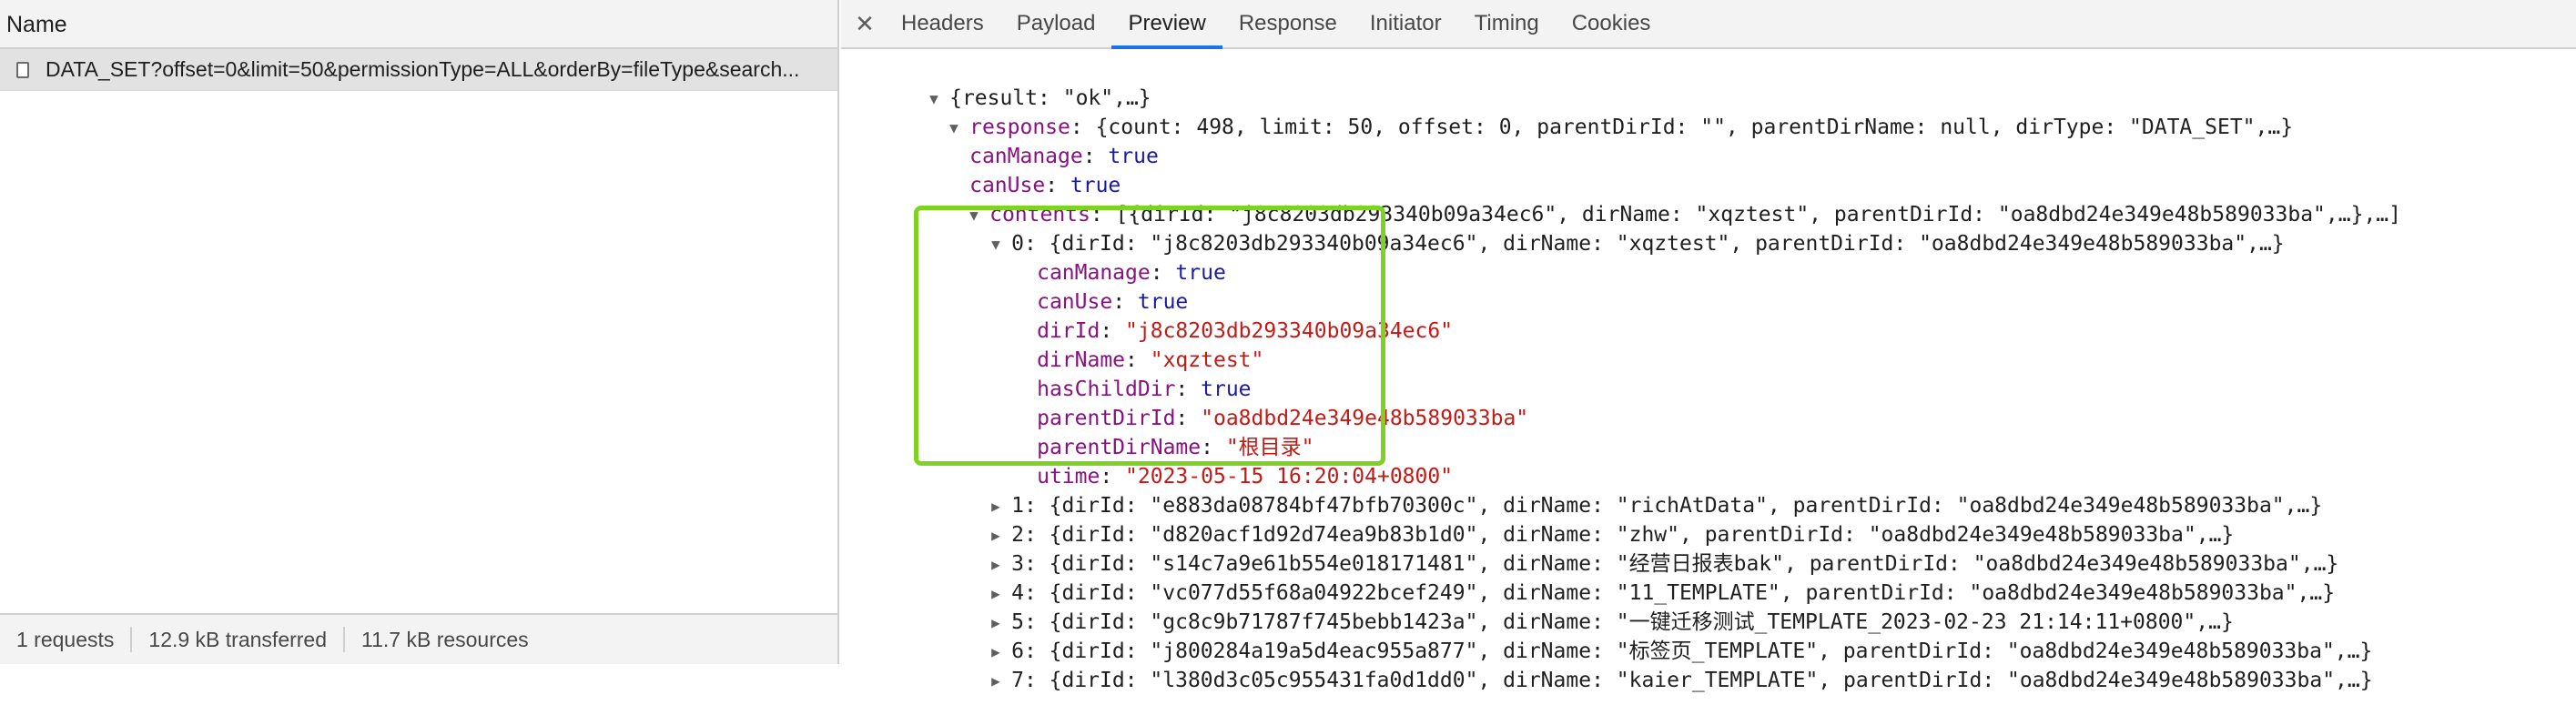 Image resolution: width=2576 pixels, height=725 pixels. I want to click on tree-leaf-field: parentDirName: "根目录", so click(1175, 448).